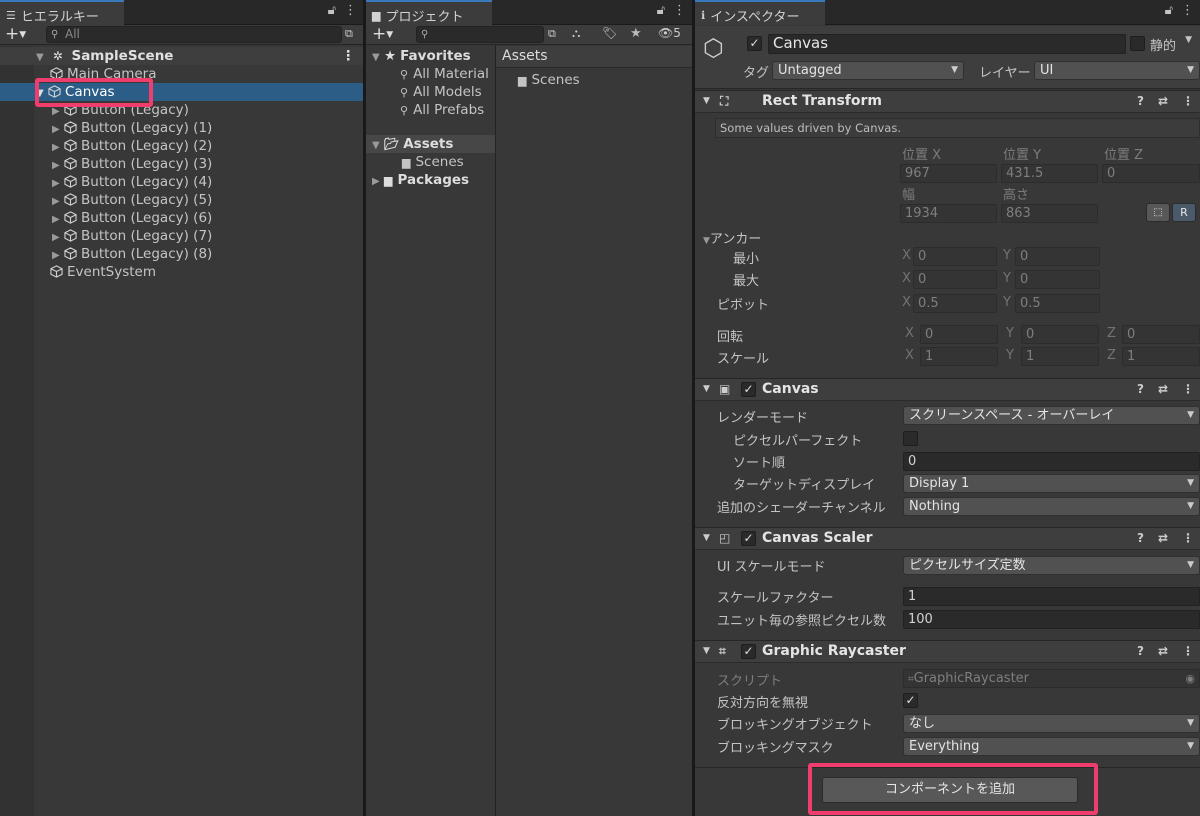  I want to click on layer-dropdown: UI ▼, so click(1117, 70).